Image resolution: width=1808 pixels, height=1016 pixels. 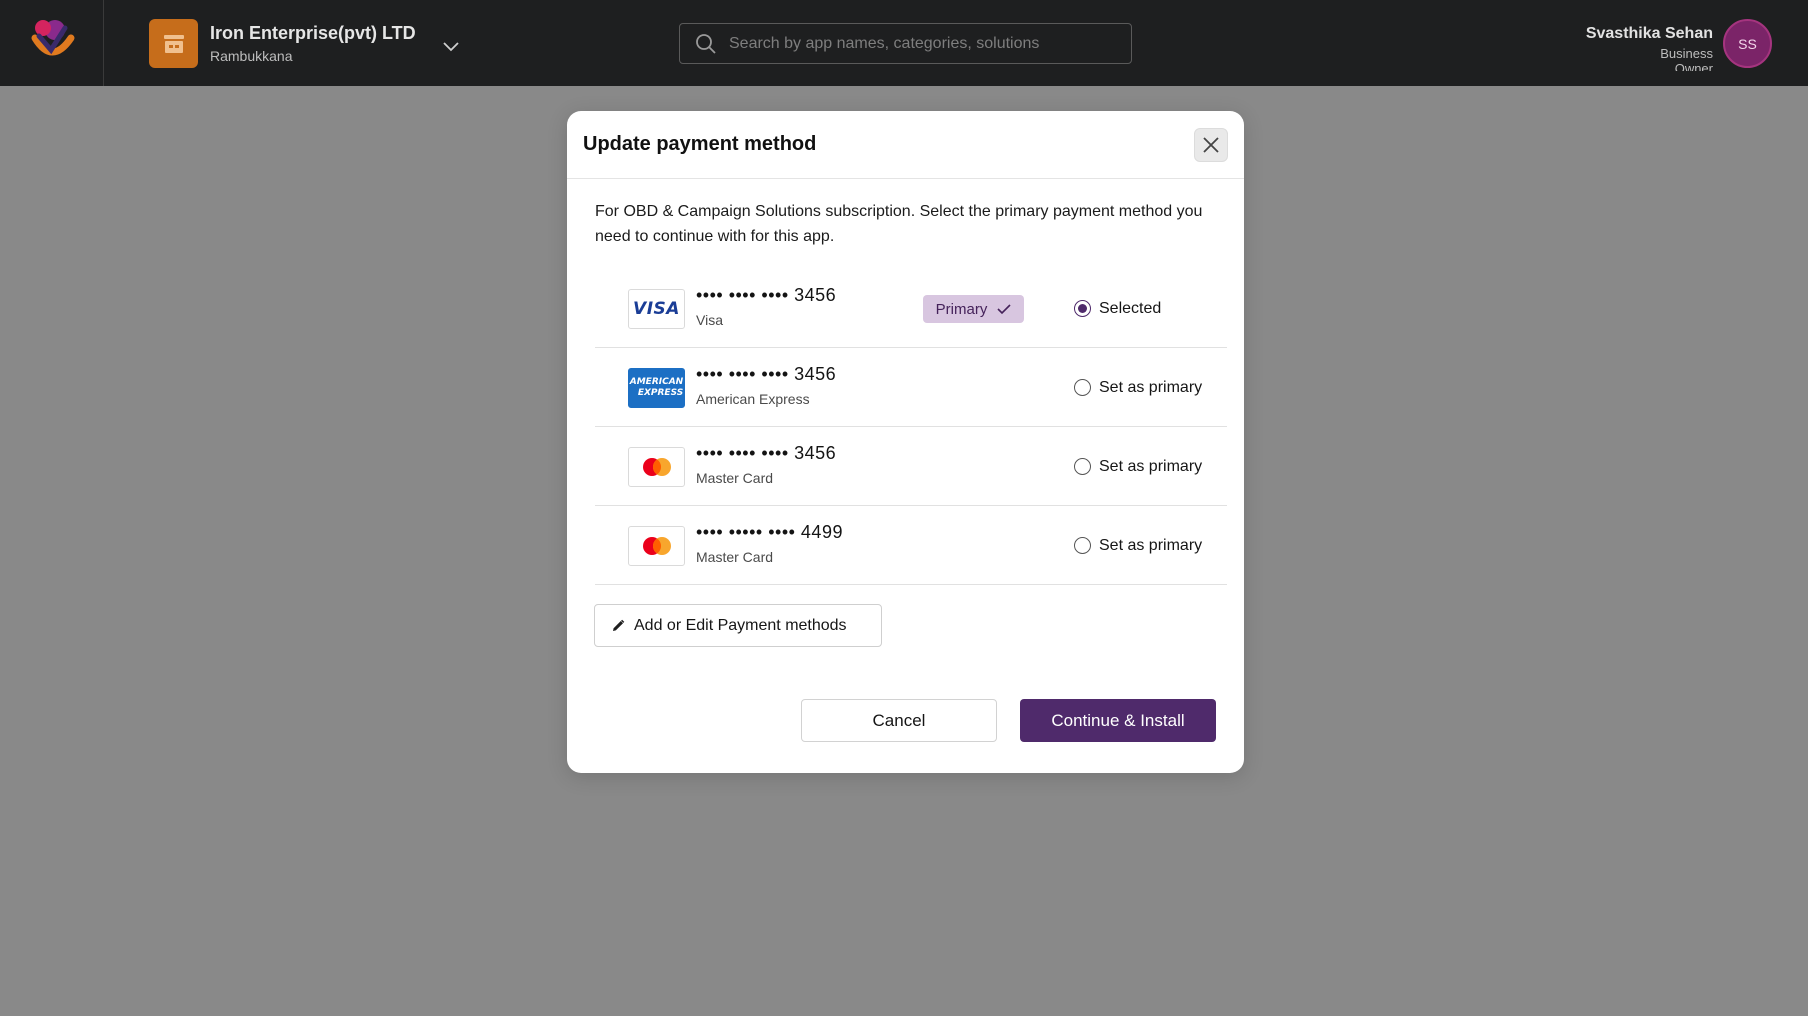 What do you see at coordinates (961, 309) in the screenshot?
I see `primary-badge-label: Primary` at bounding box center [961, 309].